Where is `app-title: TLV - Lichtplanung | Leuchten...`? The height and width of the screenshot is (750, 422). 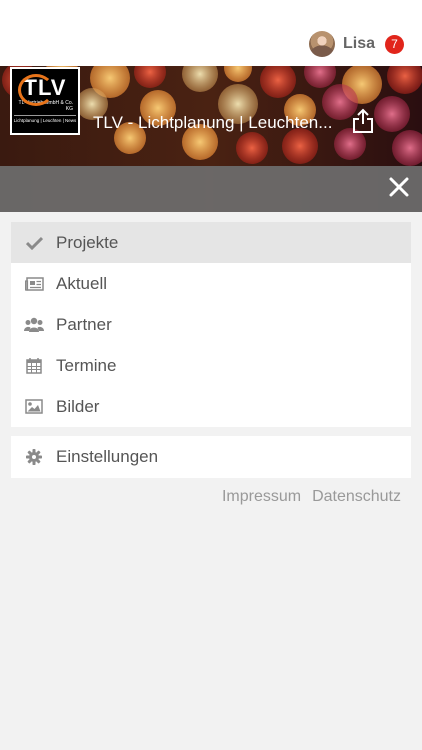
app-title: TLV - Lichtplanung | Leuchten... is located at coordinates (213, 122).